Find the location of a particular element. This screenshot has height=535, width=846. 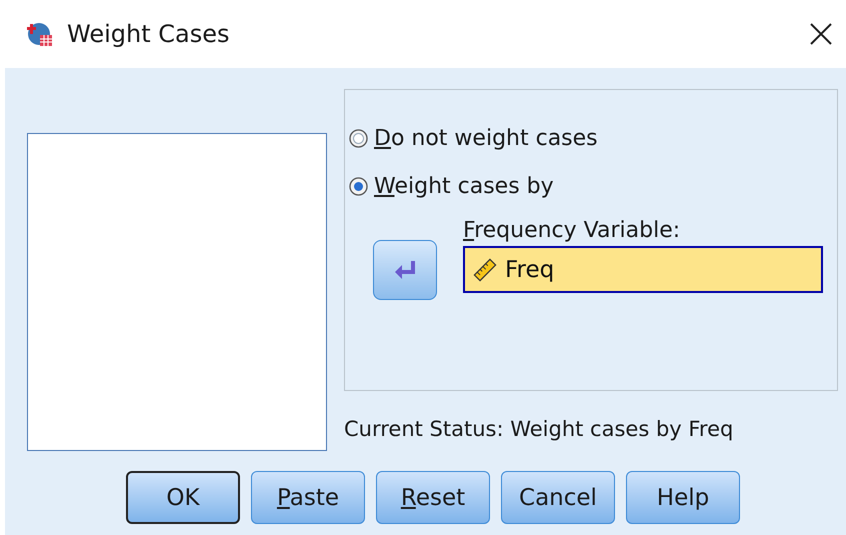

field-value: Freq is located at coordinates (529, 269).